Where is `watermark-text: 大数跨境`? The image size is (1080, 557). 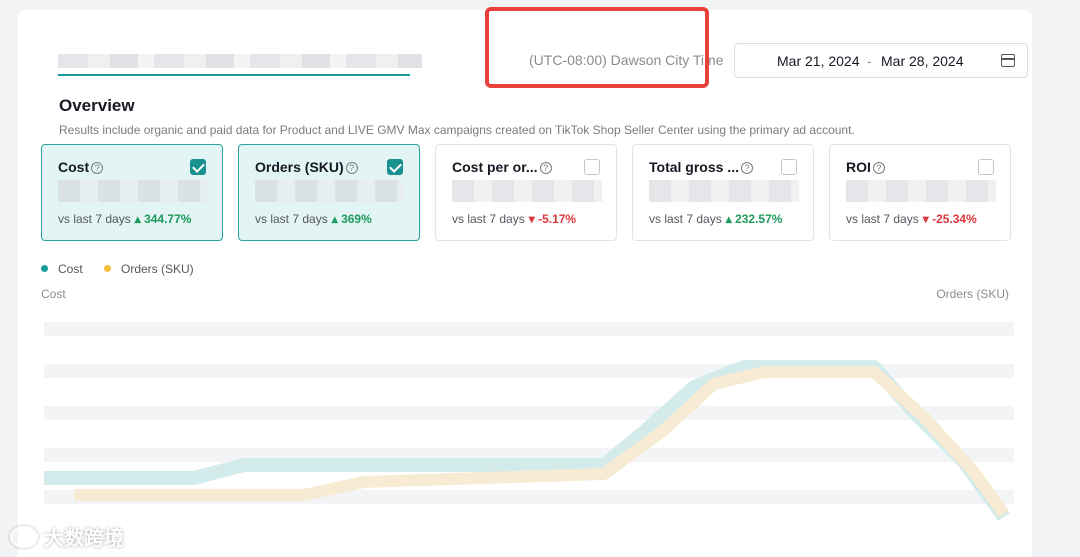
watermark-text: 大数跨境 is located at coordinates (84, 539).